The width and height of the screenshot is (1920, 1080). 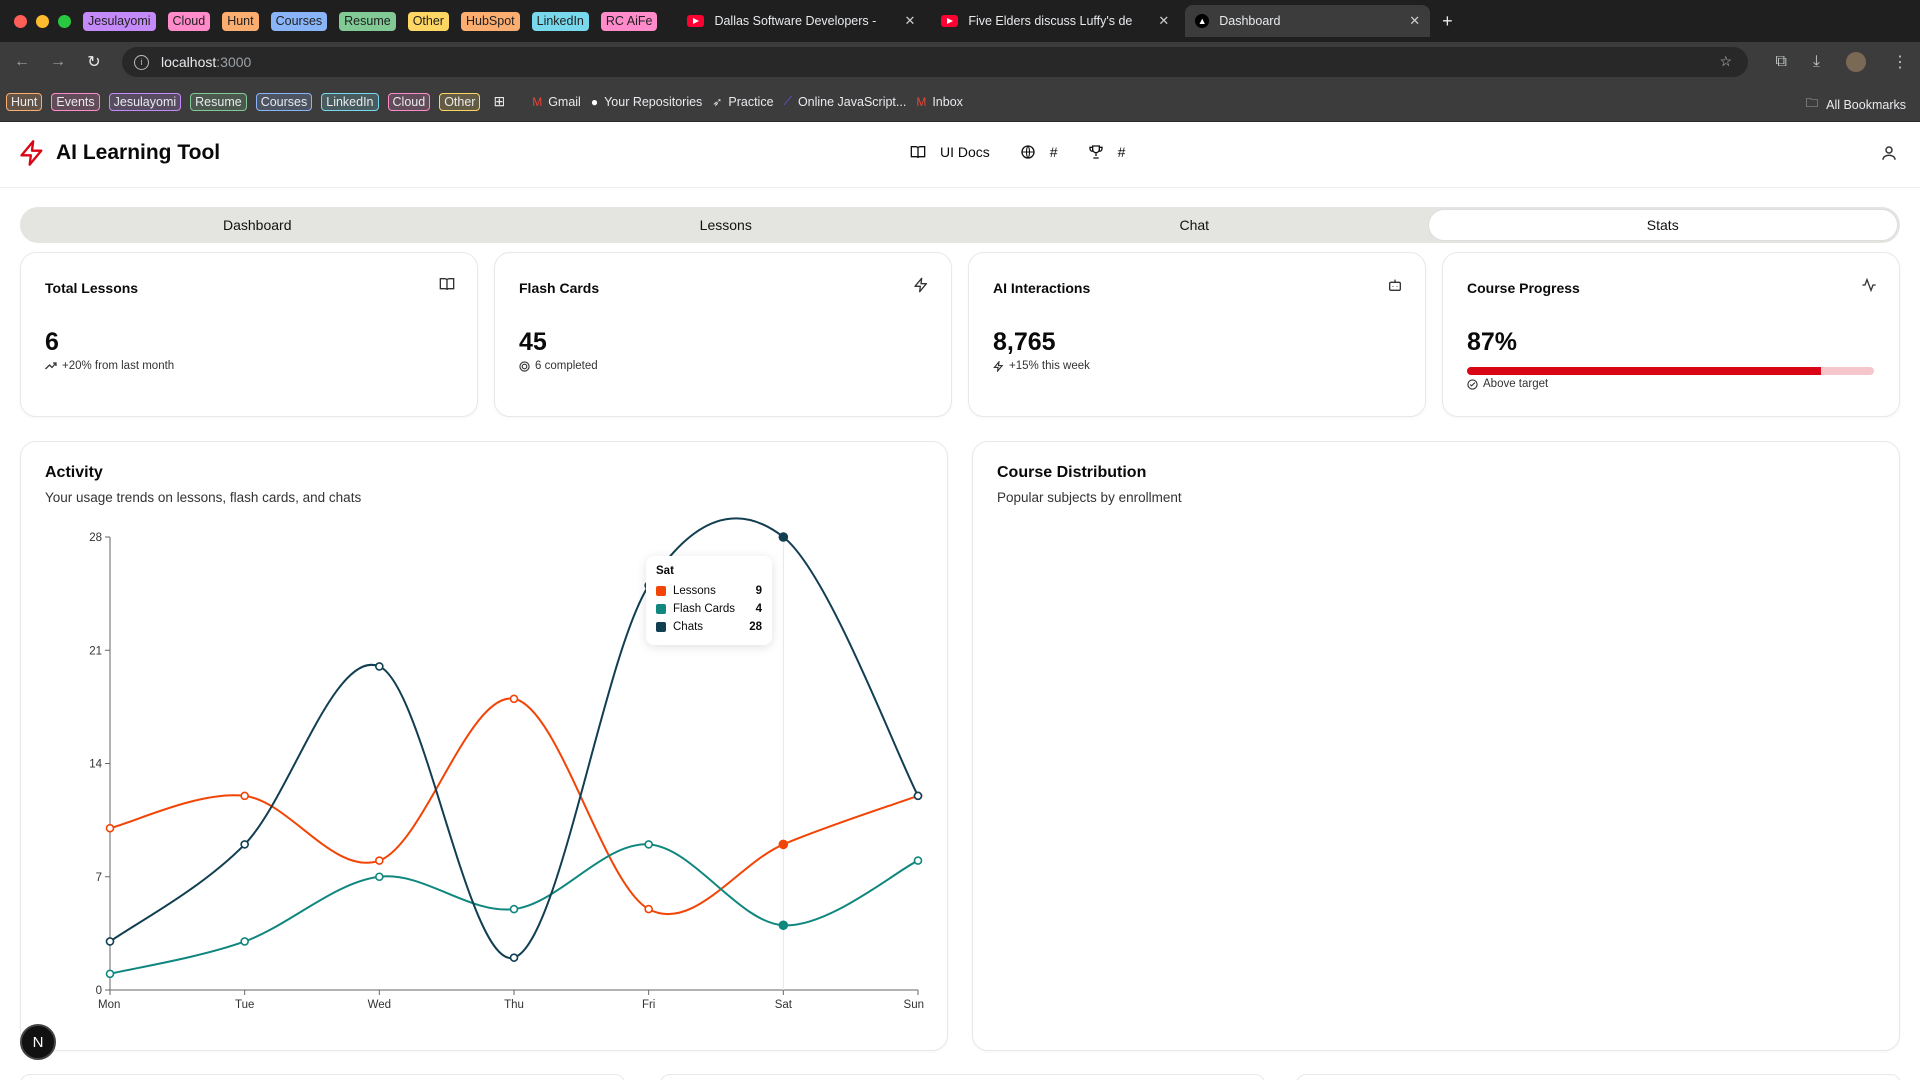 What do you see at coordinates (95, 538) in the screenshot?
I see `y-tick-label: 28` at bounding box center [95, 538].